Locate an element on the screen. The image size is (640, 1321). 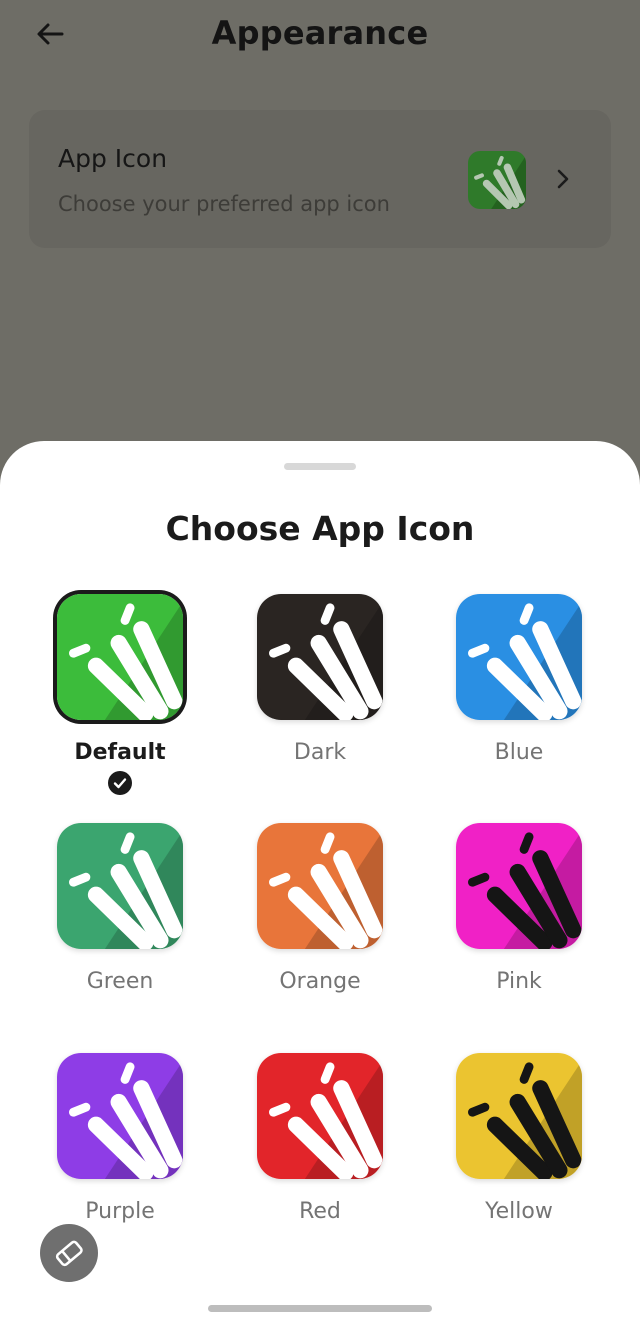
top-bar: Appearance is located at coordinates (320, 35).